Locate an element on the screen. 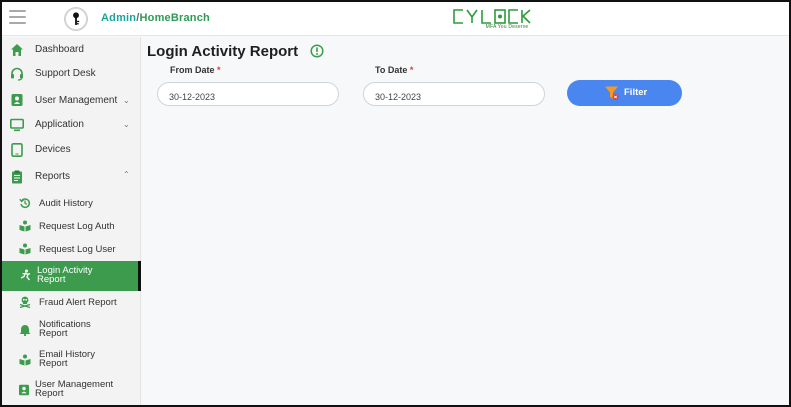 Image resolution: width=791 pixels, height=407 pixels. home-icon is located at coordinates (17, 50).